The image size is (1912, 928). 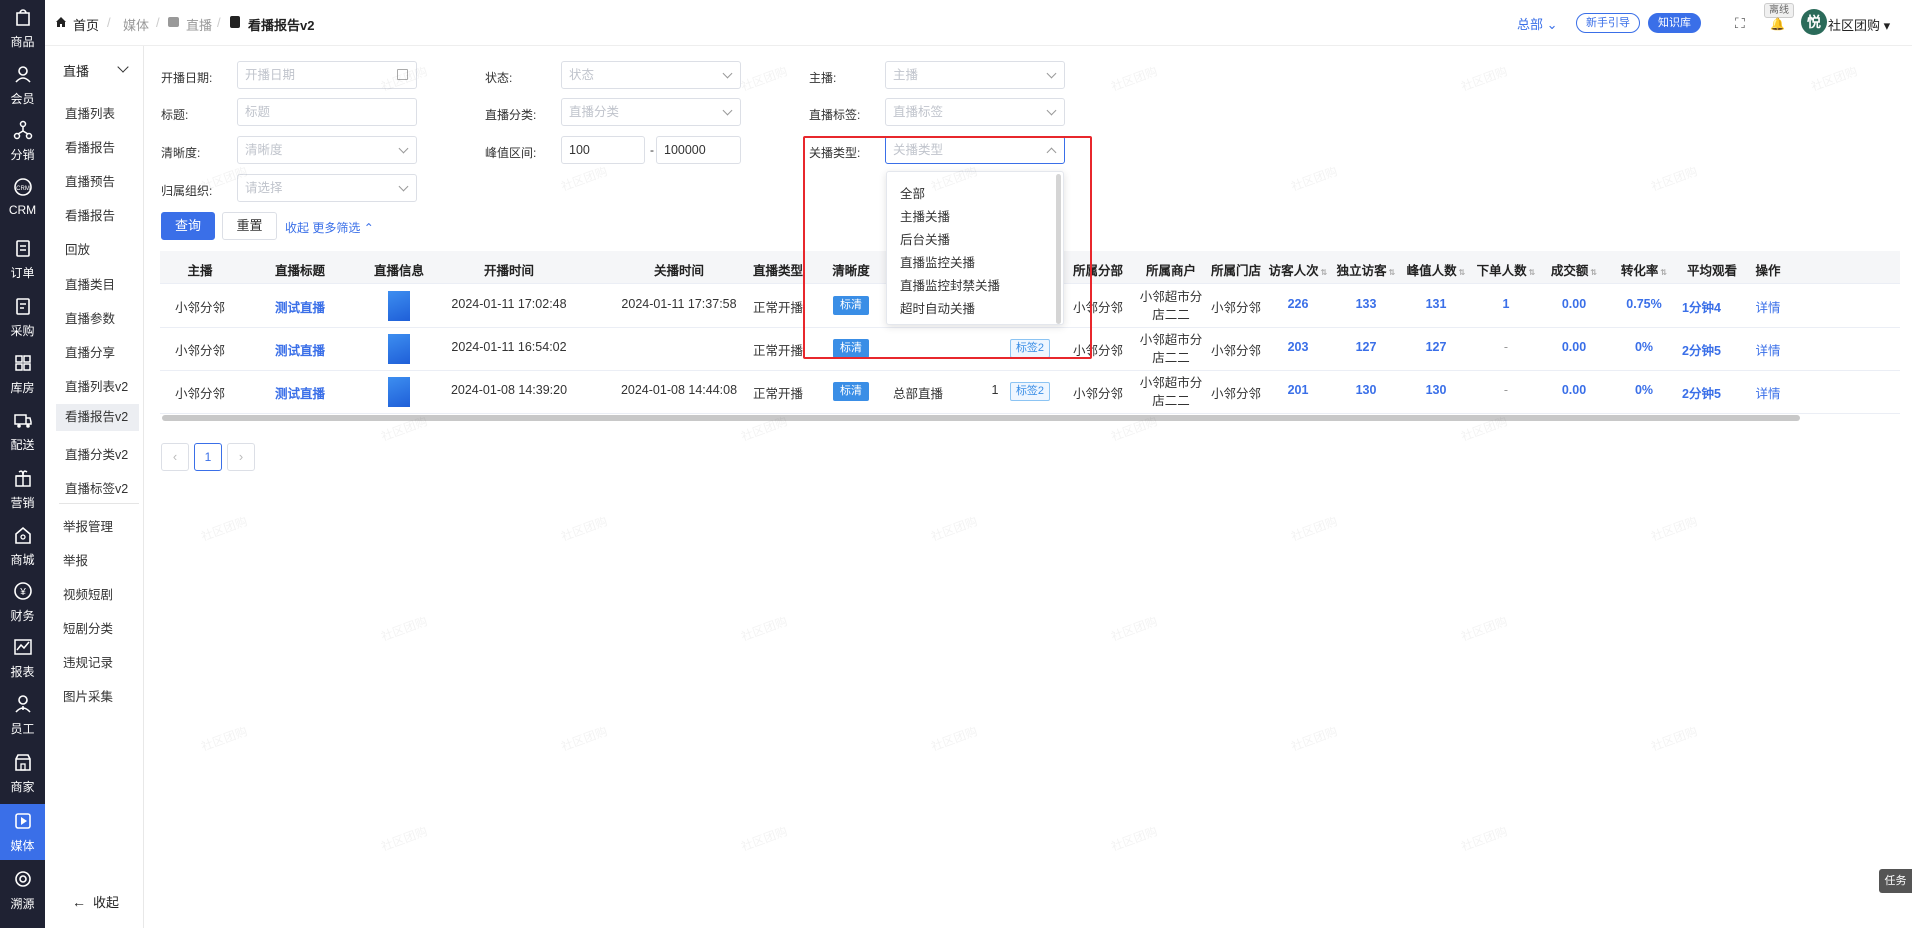 I want to click on reset-button: 重置, so click(x=249, y=226).